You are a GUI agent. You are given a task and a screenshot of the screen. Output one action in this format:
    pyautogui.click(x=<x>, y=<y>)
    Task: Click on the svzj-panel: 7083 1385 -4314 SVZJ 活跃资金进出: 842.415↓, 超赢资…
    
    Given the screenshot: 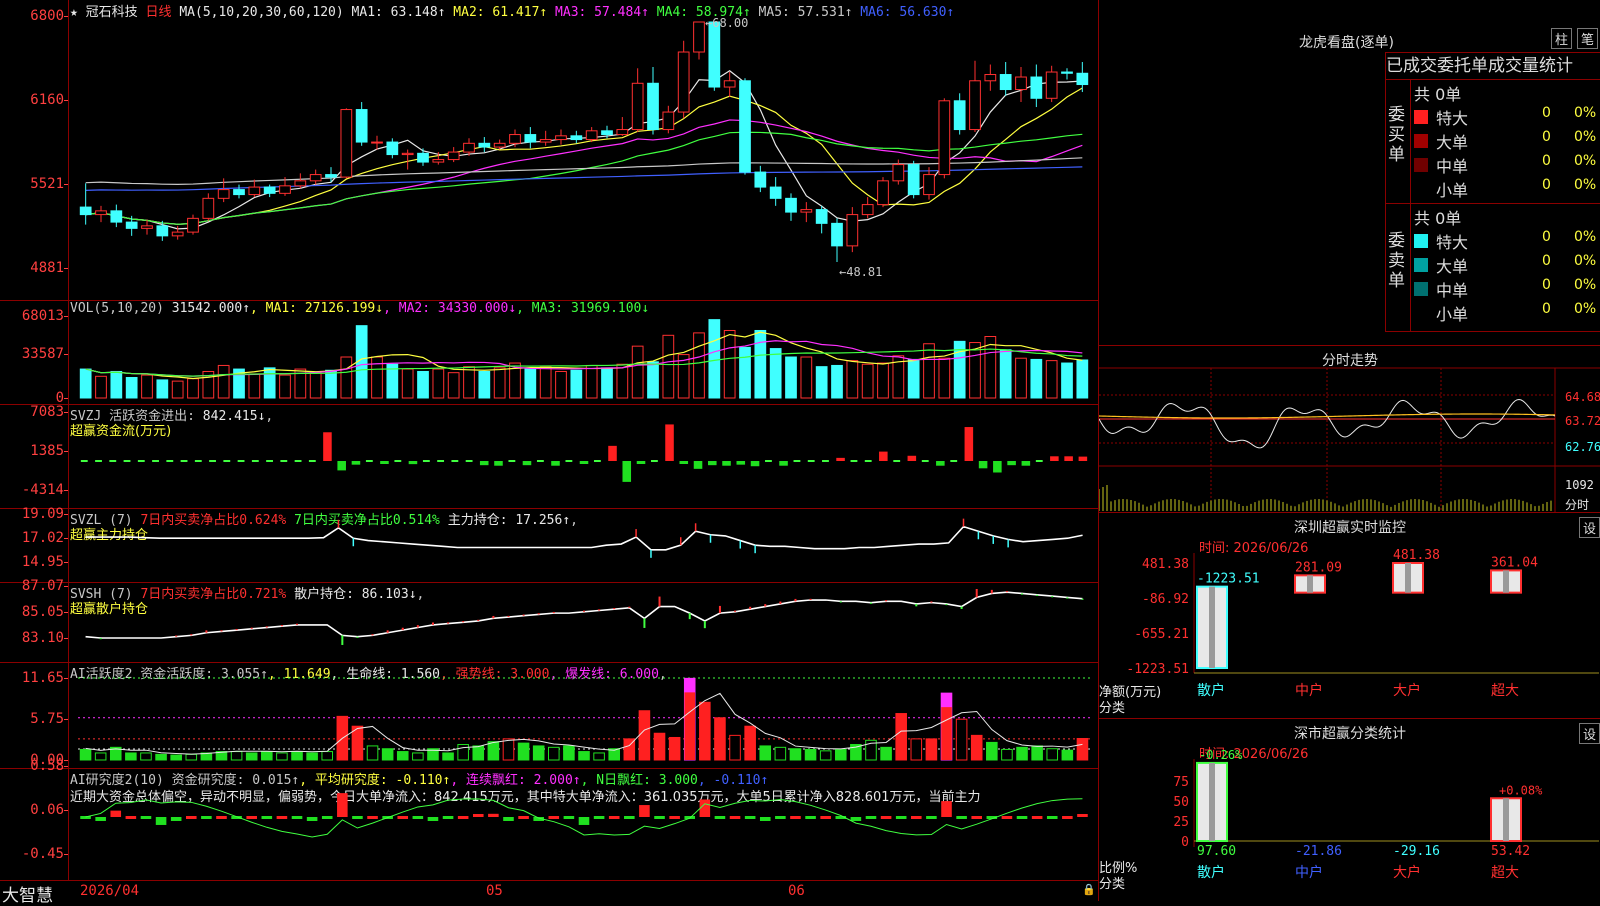 What is the action you would take?
    pyautogui.click(x=549, y=456)
    